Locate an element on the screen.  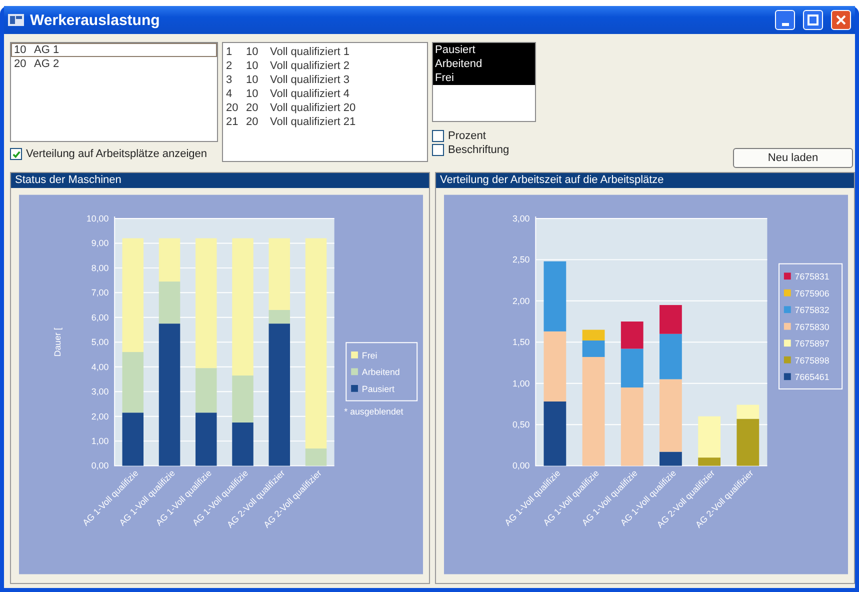
legend-label: 7675898 is located at coordinates (812, 360).